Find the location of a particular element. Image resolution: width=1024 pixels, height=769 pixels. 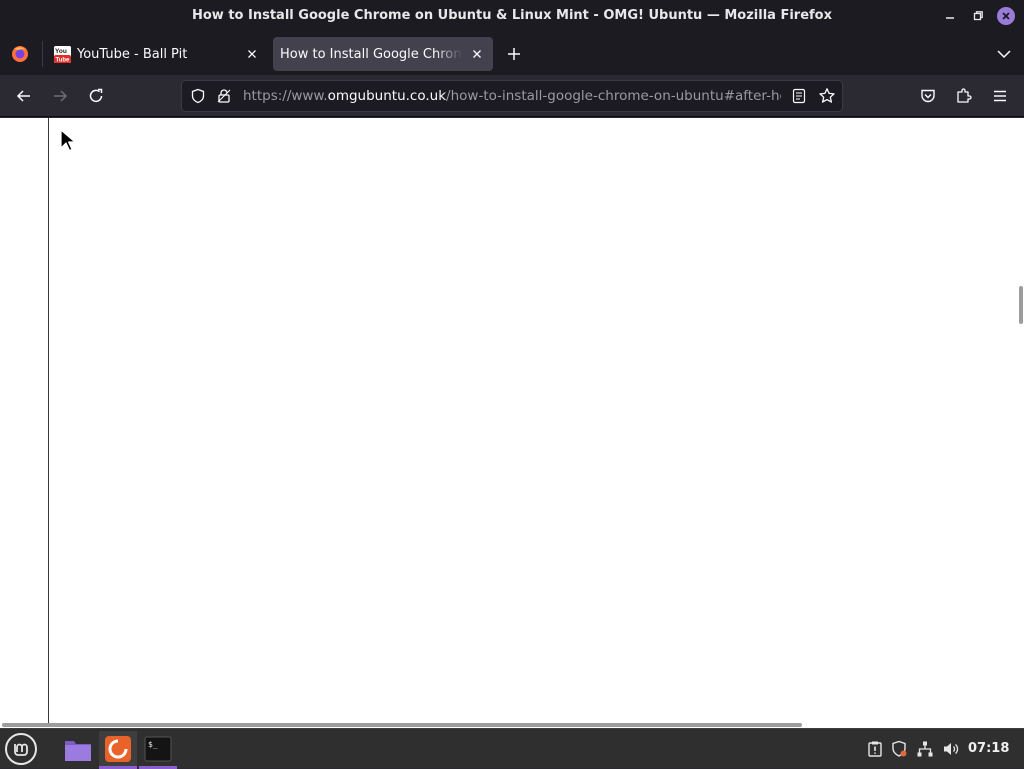

mint-menu-button is located at coordinates (21, 749).